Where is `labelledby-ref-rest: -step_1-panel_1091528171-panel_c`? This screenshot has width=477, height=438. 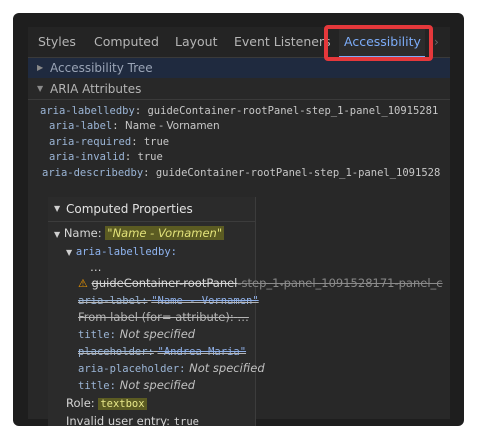 labelledby-ref-rest: -step_1-panel_1091528171-panel_c is located at coordinates (340, 283).